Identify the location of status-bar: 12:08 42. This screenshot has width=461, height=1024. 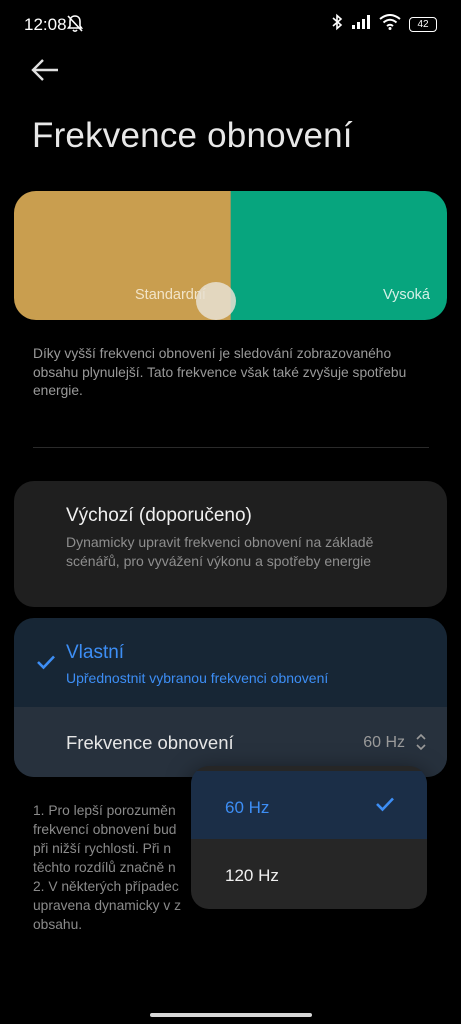
(230, 24).